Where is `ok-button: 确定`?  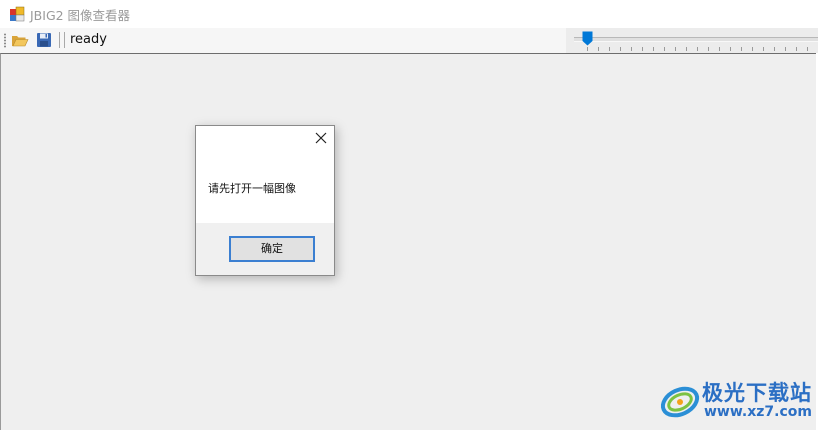
ok-button: 确定 is located at coordinates (272, 249).